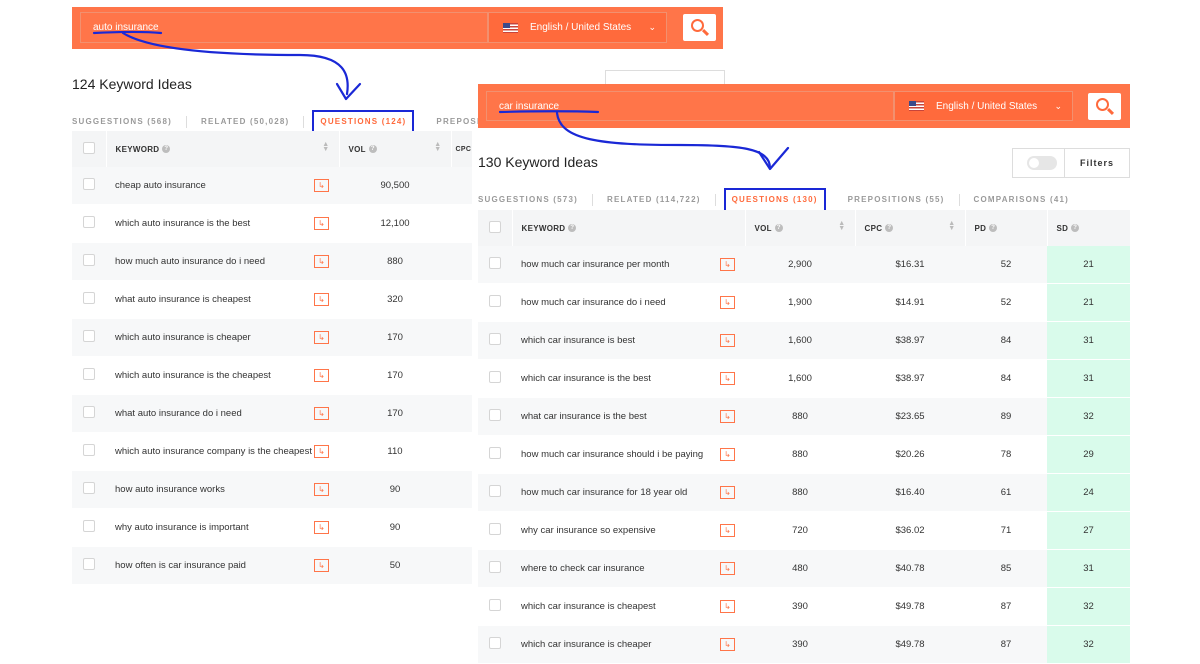 This screenshot has width=1200, height=664. What do you see at coordinates (1042, 163) in the screenshot?
I see `filters-toggle` at bounding box center [1042, 163].